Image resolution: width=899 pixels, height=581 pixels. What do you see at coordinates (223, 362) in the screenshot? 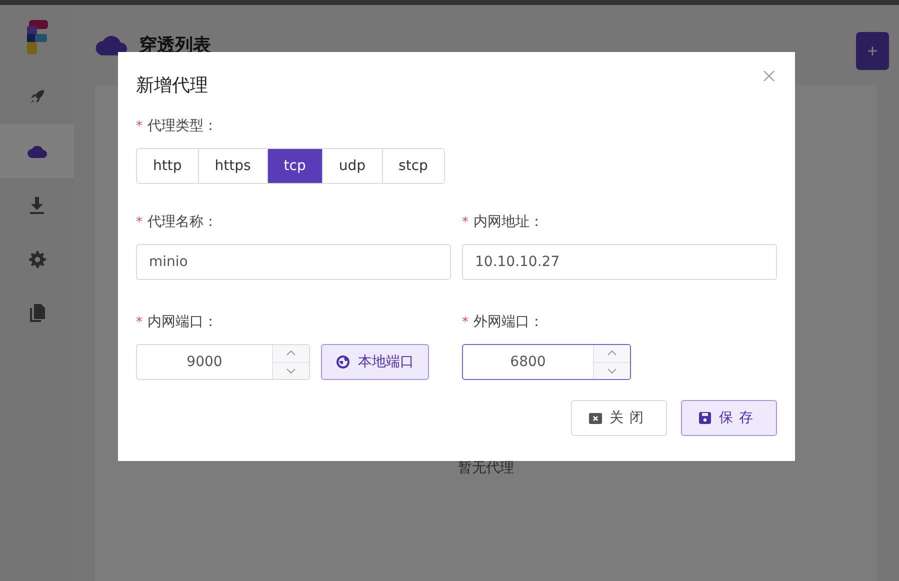
I see `port-field: 9000` at bounding box center [223, 362].